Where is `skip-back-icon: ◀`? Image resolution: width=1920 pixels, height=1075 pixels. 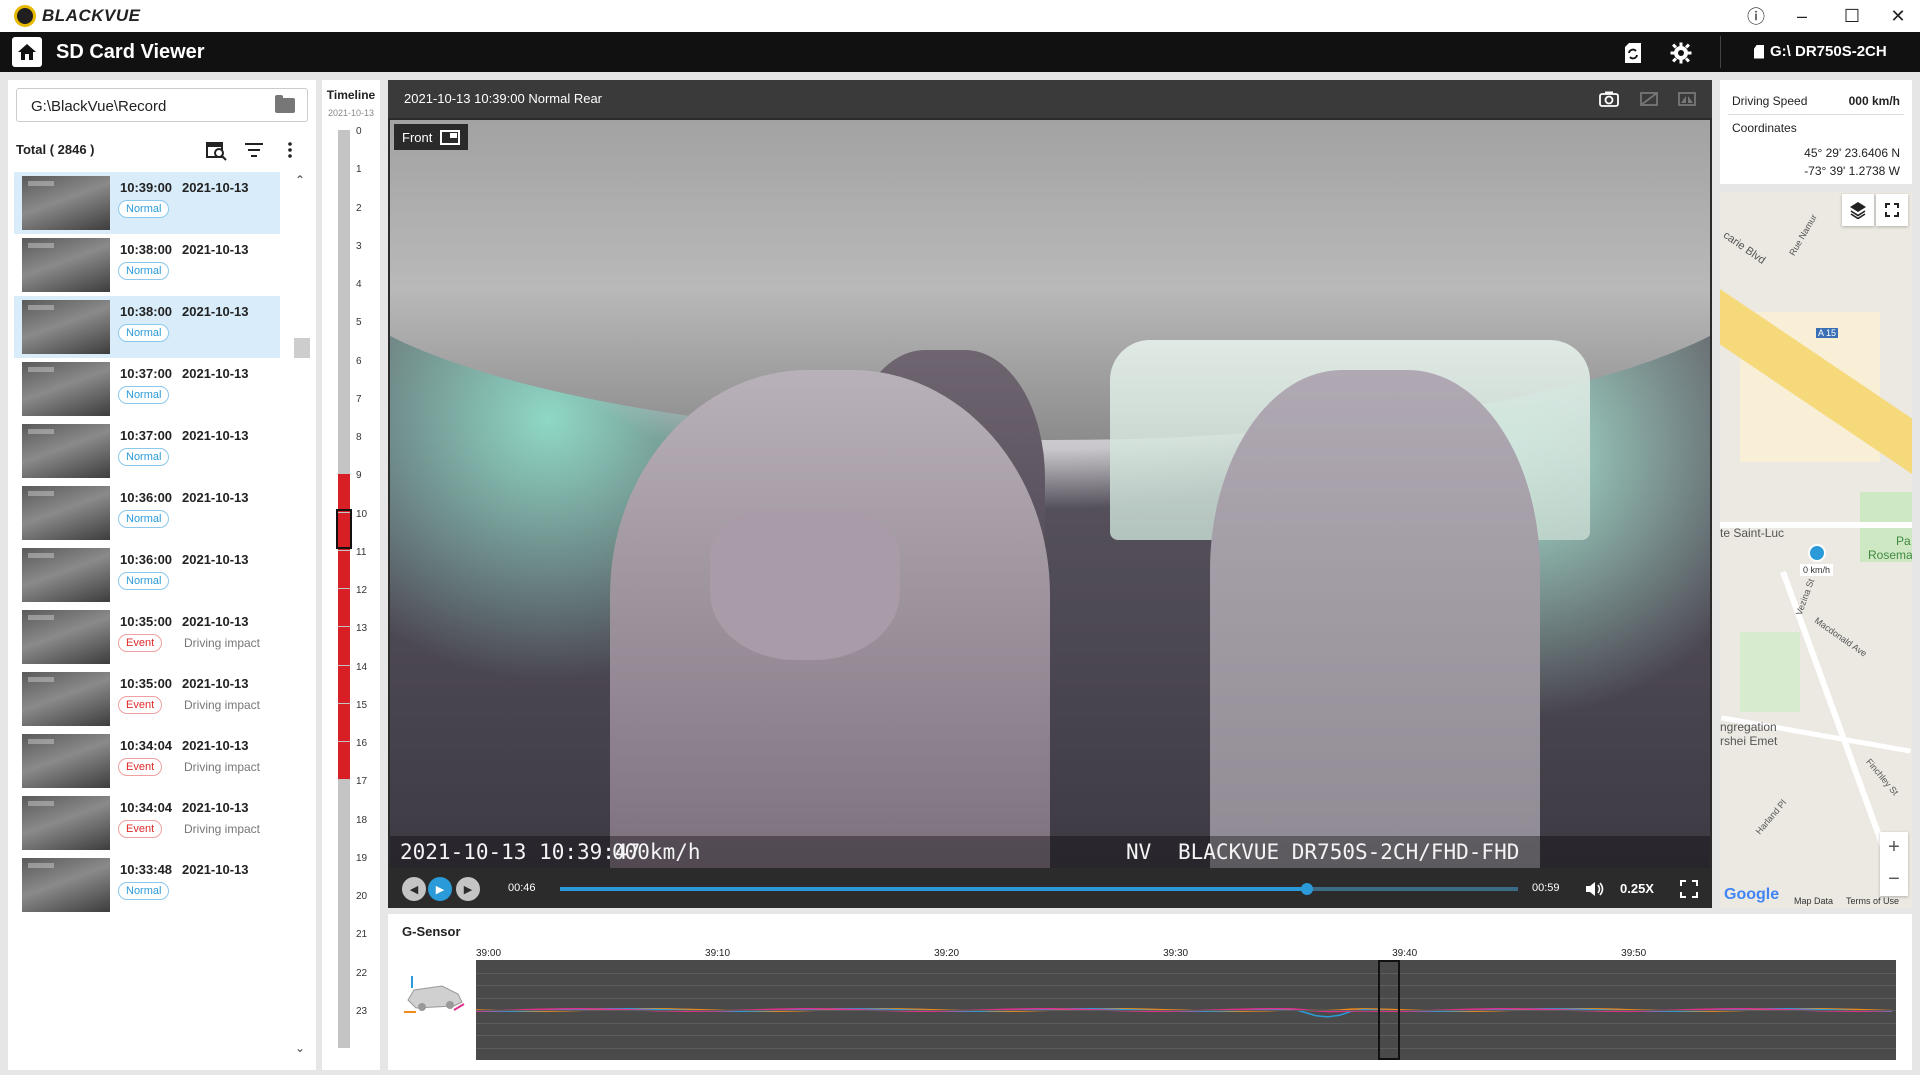
skip-back-icon: ◀ is located at coordinates (414, 889).